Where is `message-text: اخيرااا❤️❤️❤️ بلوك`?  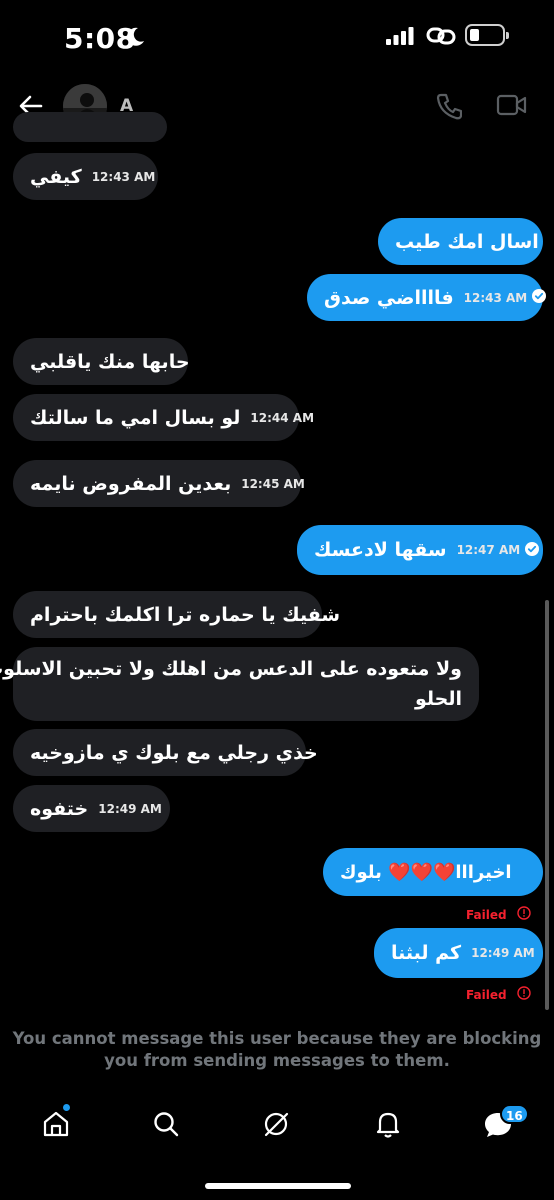
message-text: اخيرااا❤️❤️❤️ بلوك is located at coordinates (426, 872).